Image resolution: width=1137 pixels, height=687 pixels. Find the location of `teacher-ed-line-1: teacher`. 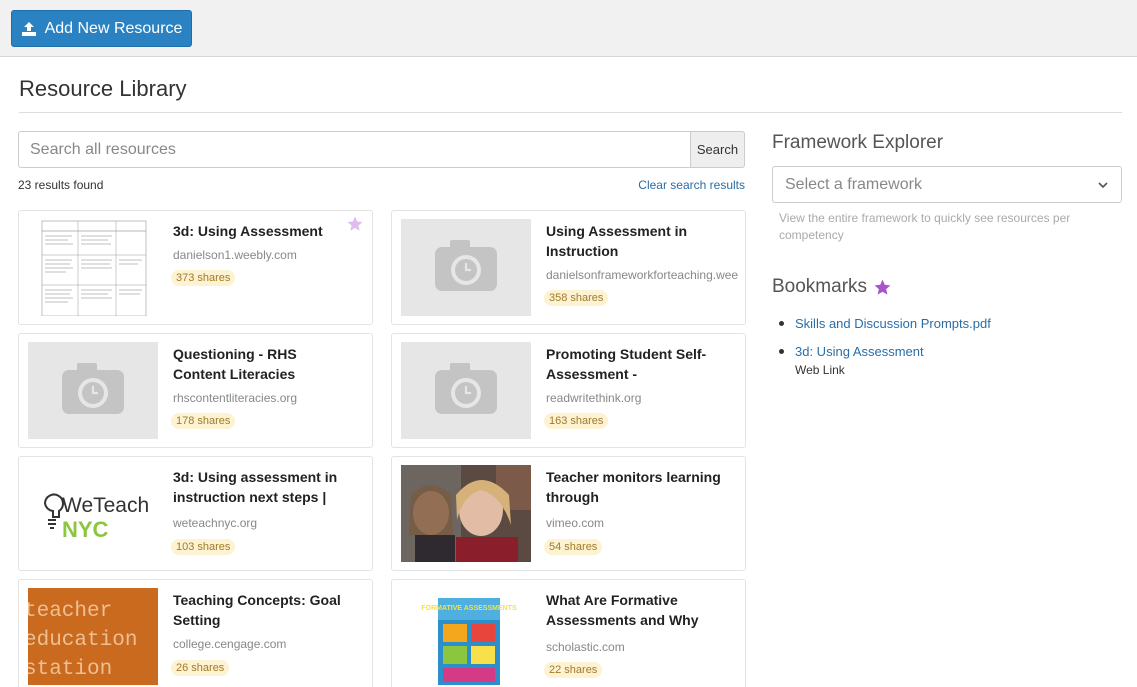

teacher-ed-line-1: teacher is located at coordinates (70, 611).